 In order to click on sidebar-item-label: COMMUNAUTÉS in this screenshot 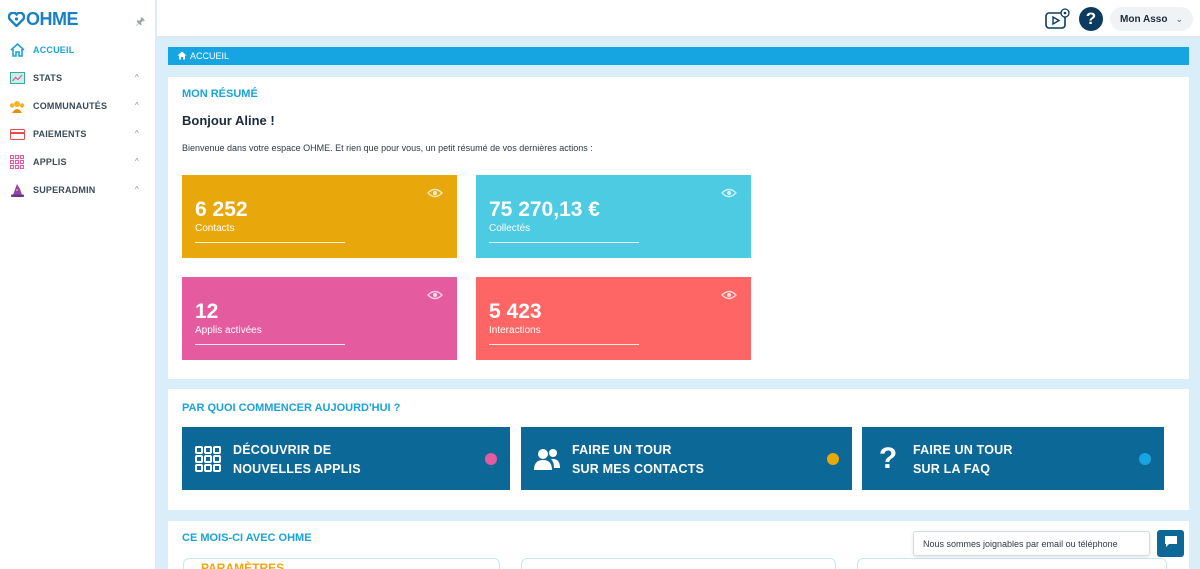, I will do `click(70, 106)`.